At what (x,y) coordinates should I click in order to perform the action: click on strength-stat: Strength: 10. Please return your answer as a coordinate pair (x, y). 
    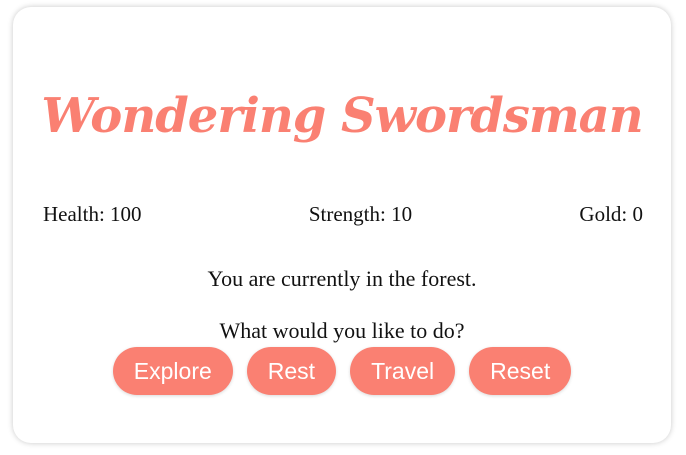
    Looking at the image, I should click on (360, 213).